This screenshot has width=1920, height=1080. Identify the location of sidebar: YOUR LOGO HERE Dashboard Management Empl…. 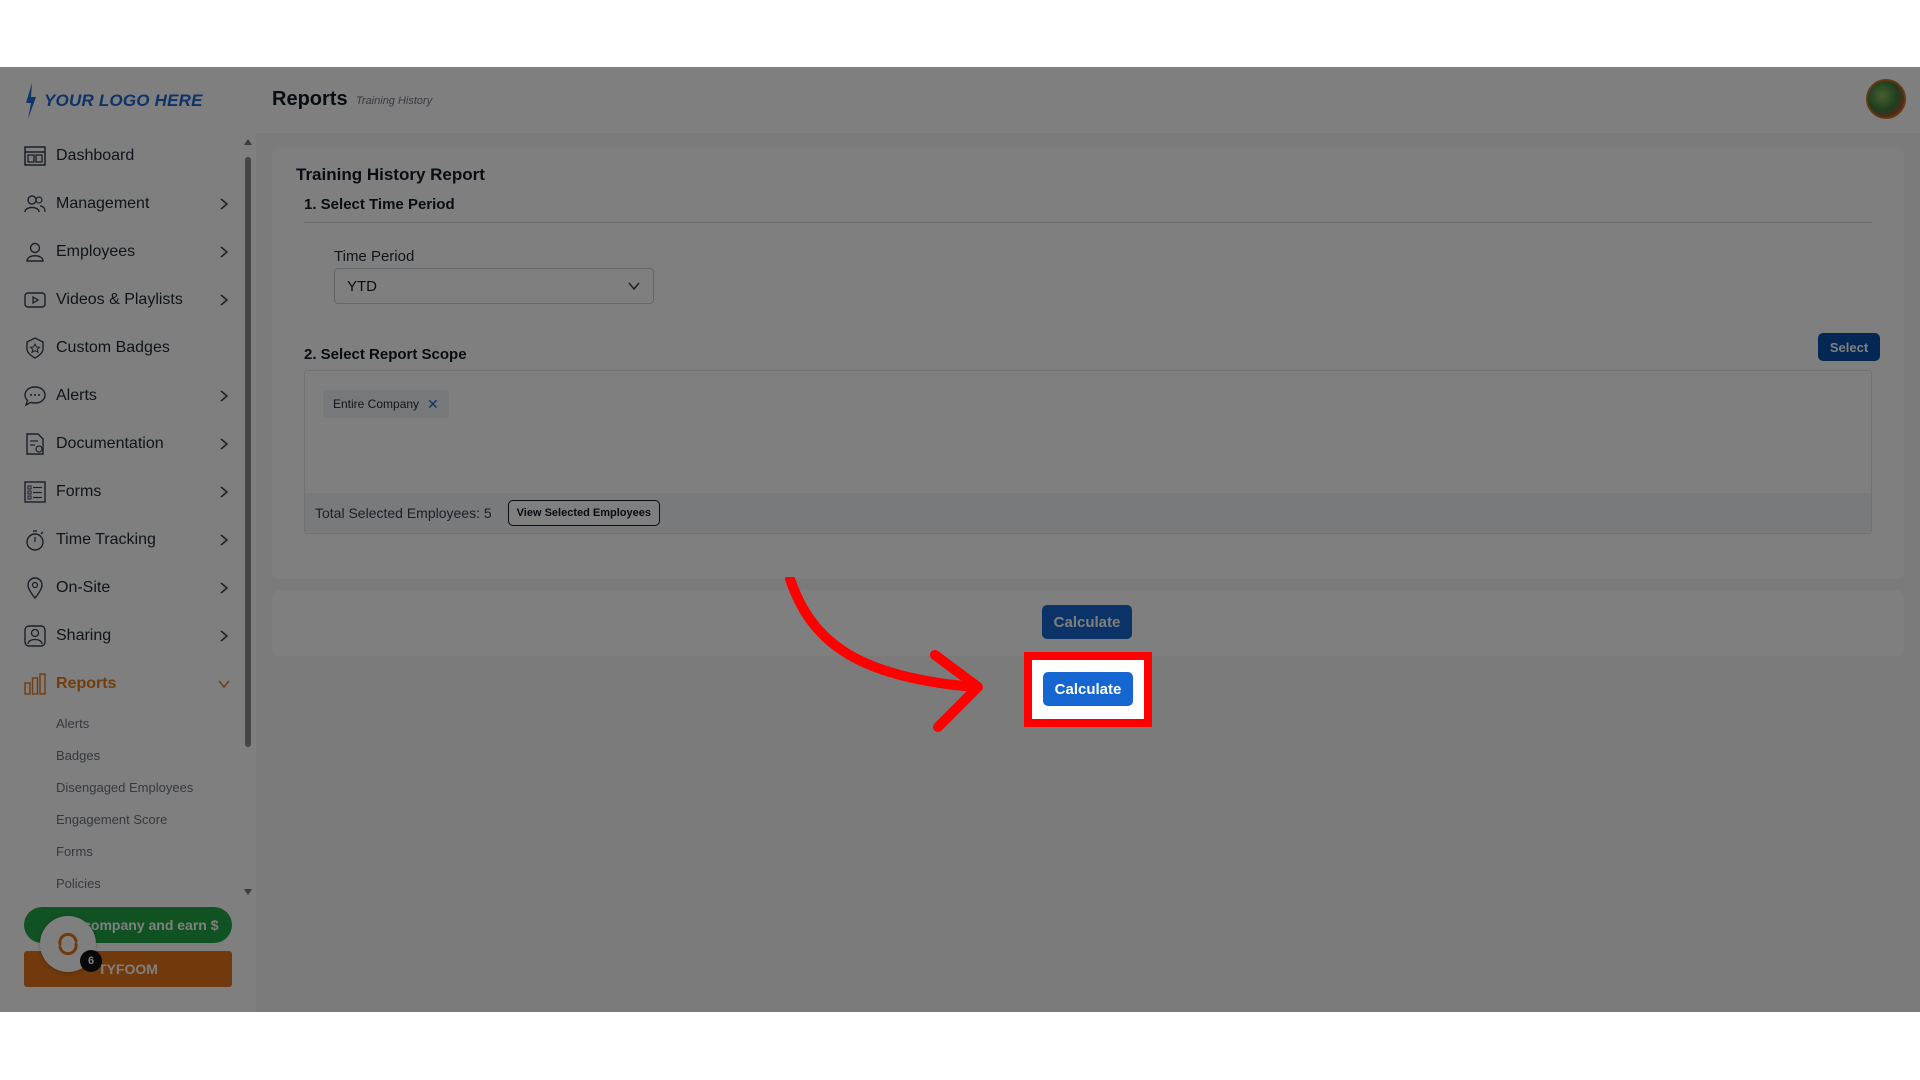
(128, 539).